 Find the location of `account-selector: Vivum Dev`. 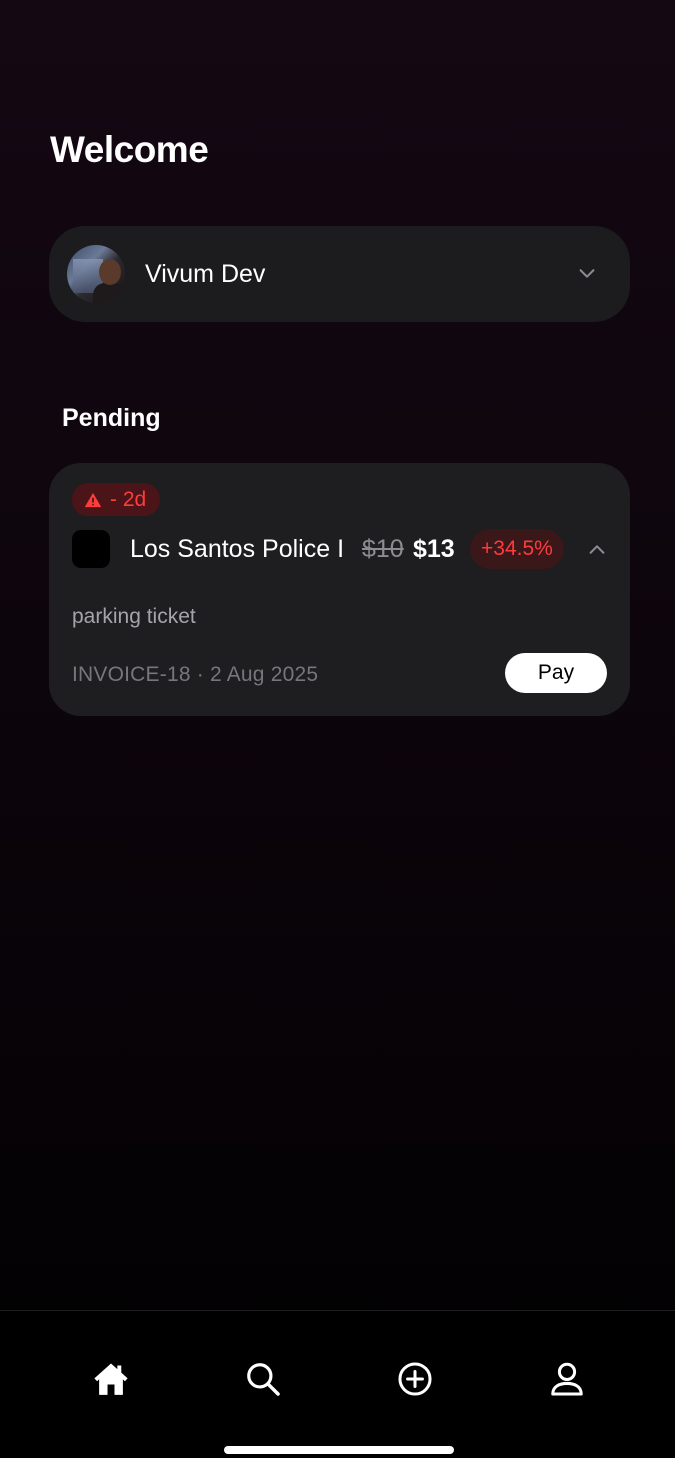

account-selector: Vivum Dev is located at coordinates (339, 274).